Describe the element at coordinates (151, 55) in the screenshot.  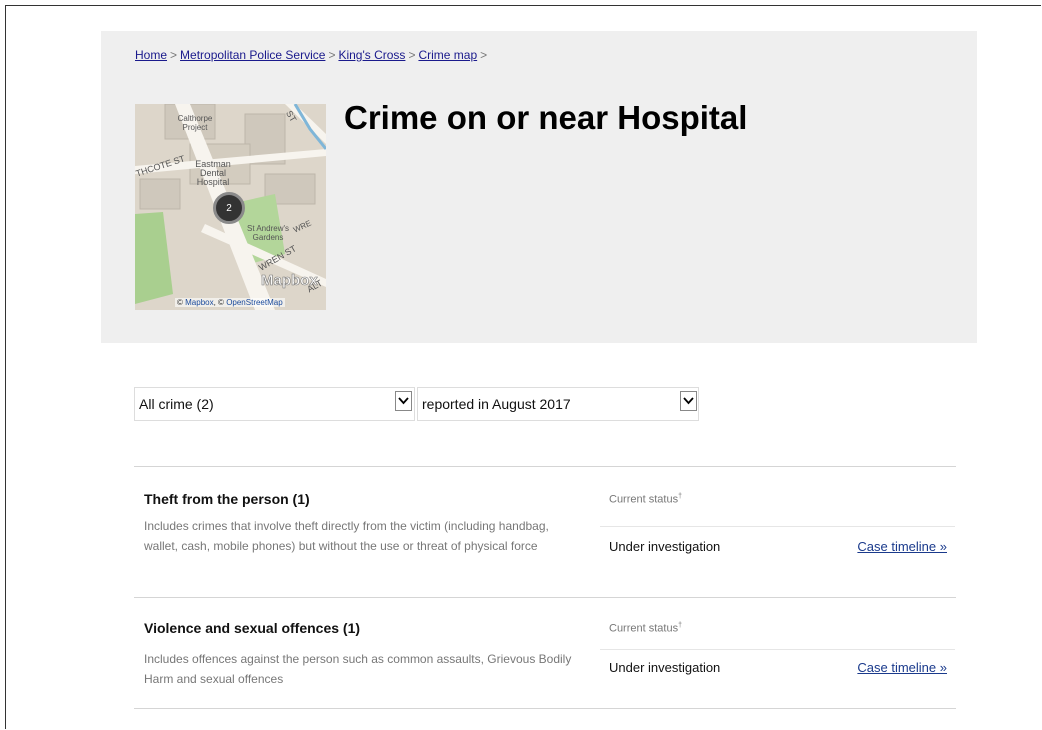
I see `breadcrumb-home: Home` at that location.